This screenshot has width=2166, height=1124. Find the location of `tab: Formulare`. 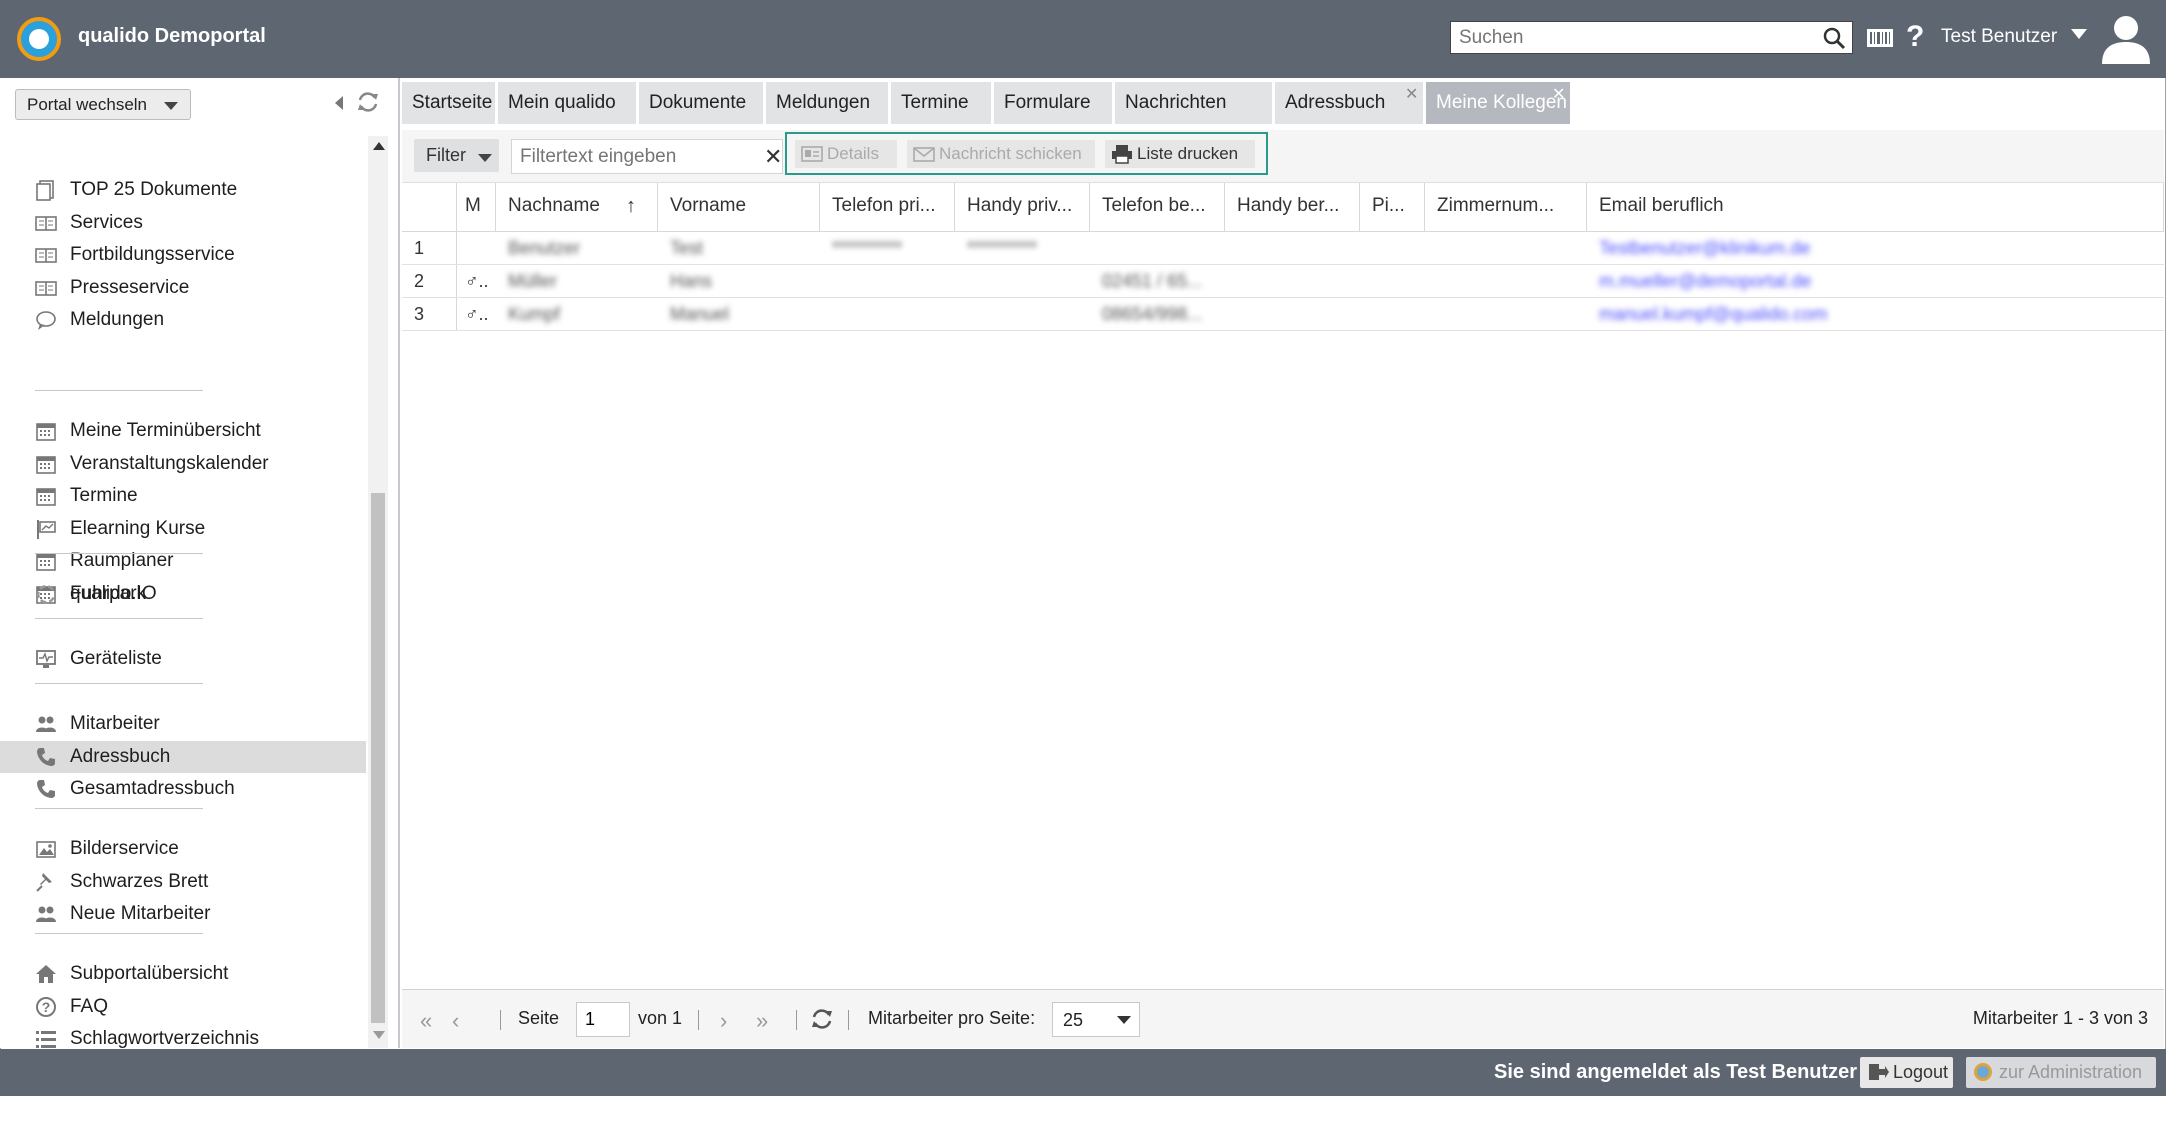

tab: Formulare is located at coordinates (1053, 103).